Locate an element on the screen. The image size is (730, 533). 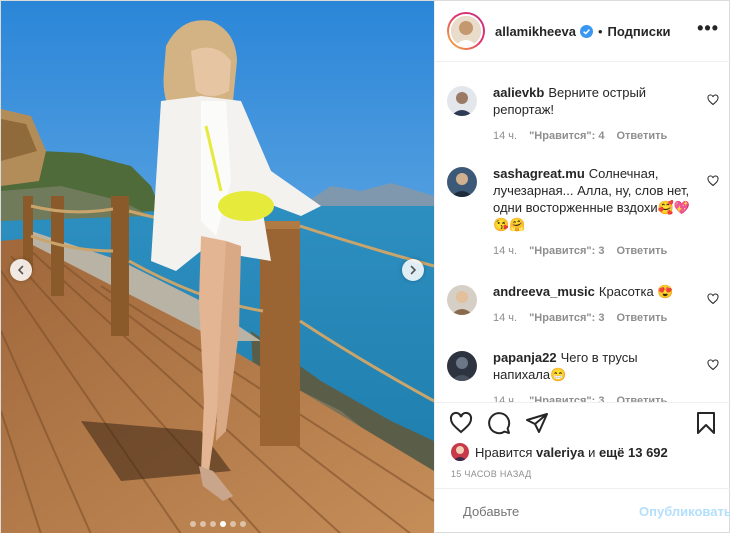
comment-icon is located at coordinates (499, 422).